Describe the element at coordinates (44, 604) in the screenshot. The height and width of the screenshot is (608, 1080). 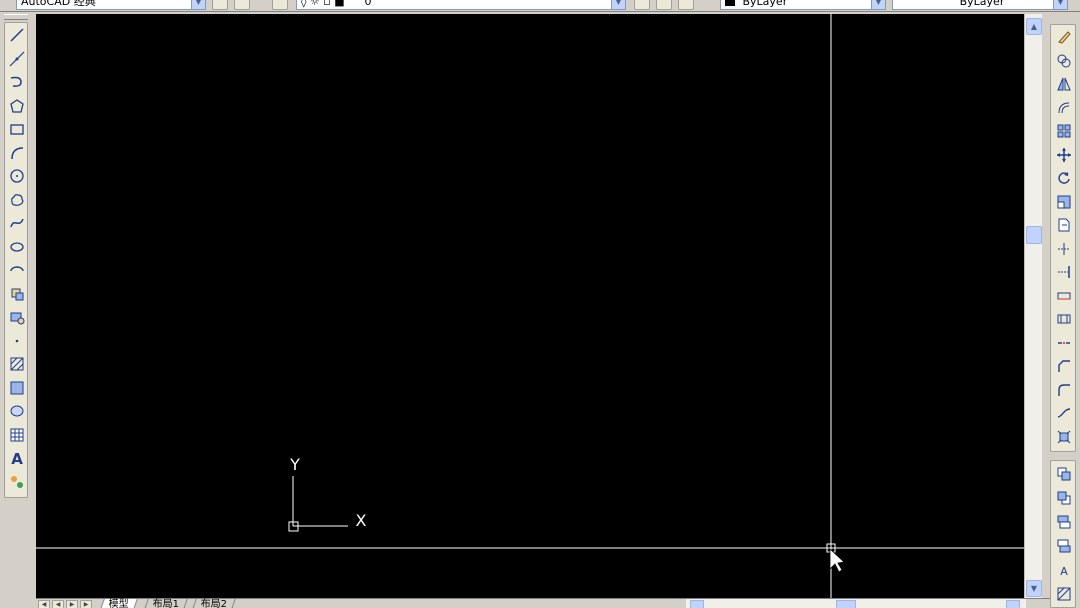
I see `first-tab-icon: ◀` at that location.